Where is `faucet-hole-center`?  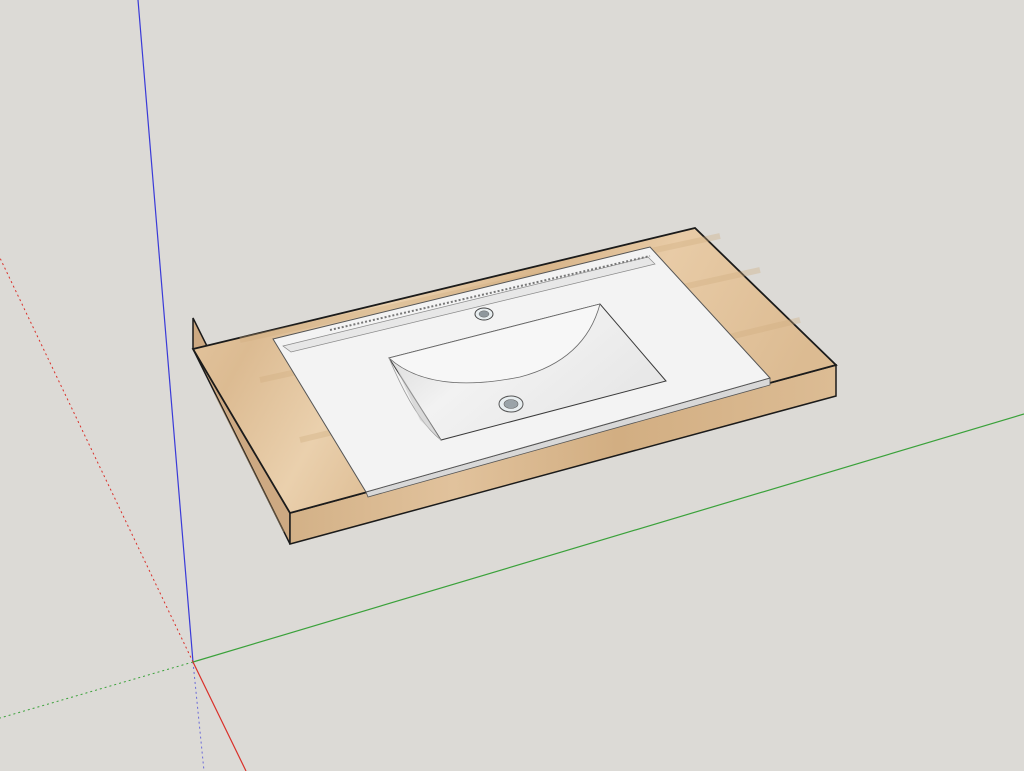
faucet-hole-center is located at coordinates (484, 314).